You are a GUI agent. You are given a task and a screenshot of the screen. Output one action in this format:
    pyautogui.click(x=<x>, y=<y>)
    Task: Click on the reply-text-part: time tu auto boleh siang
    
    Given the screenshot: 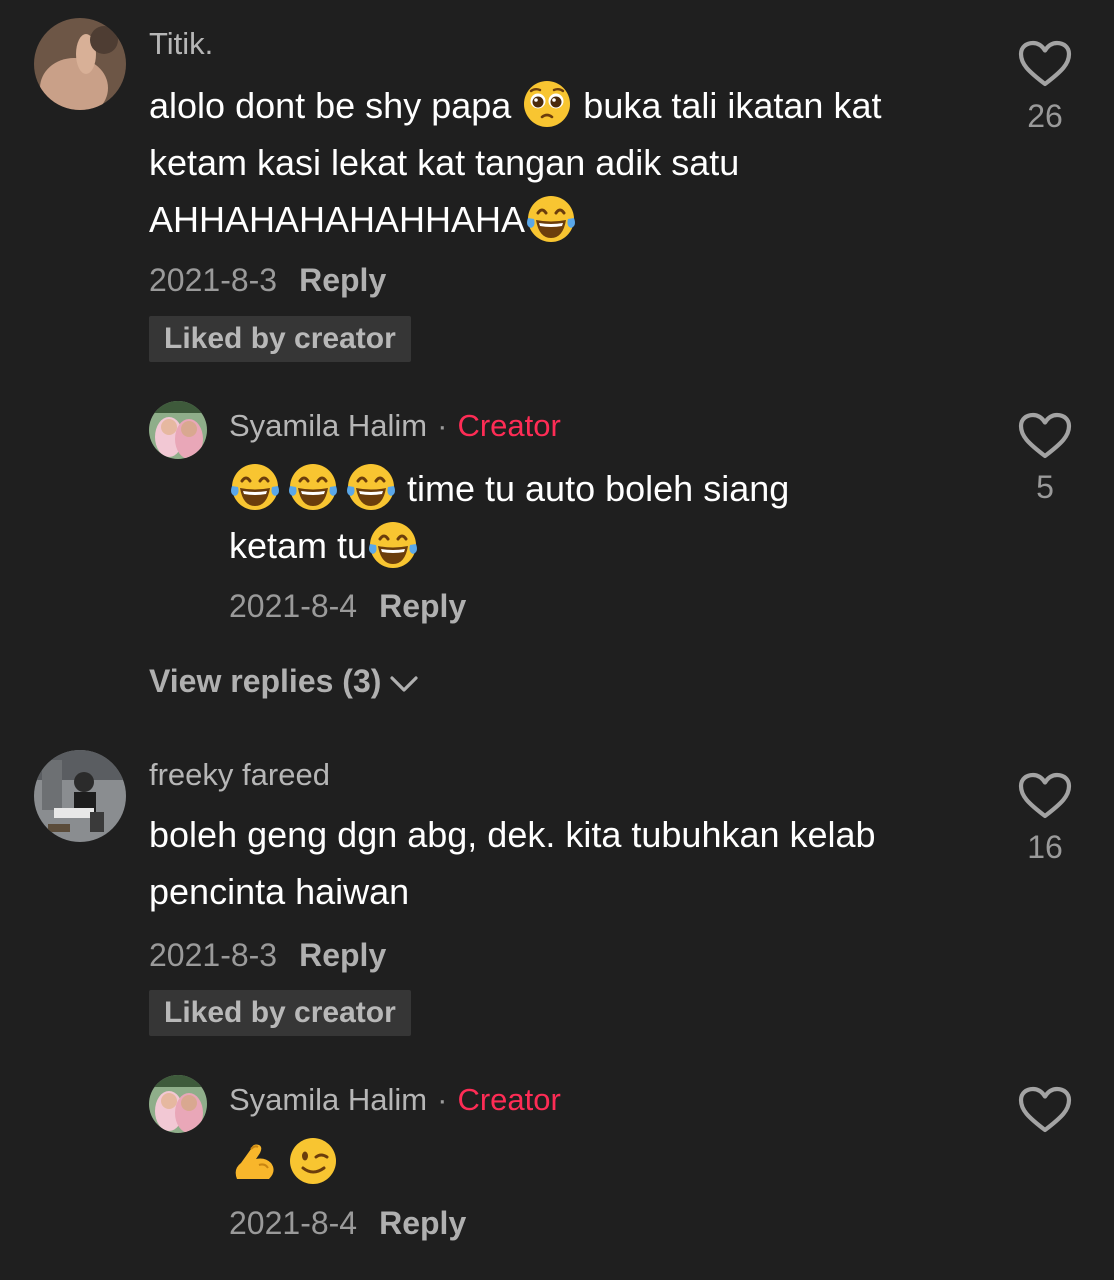 What is the action you would take?
    pyautogui.click(x=593, y=488)
    